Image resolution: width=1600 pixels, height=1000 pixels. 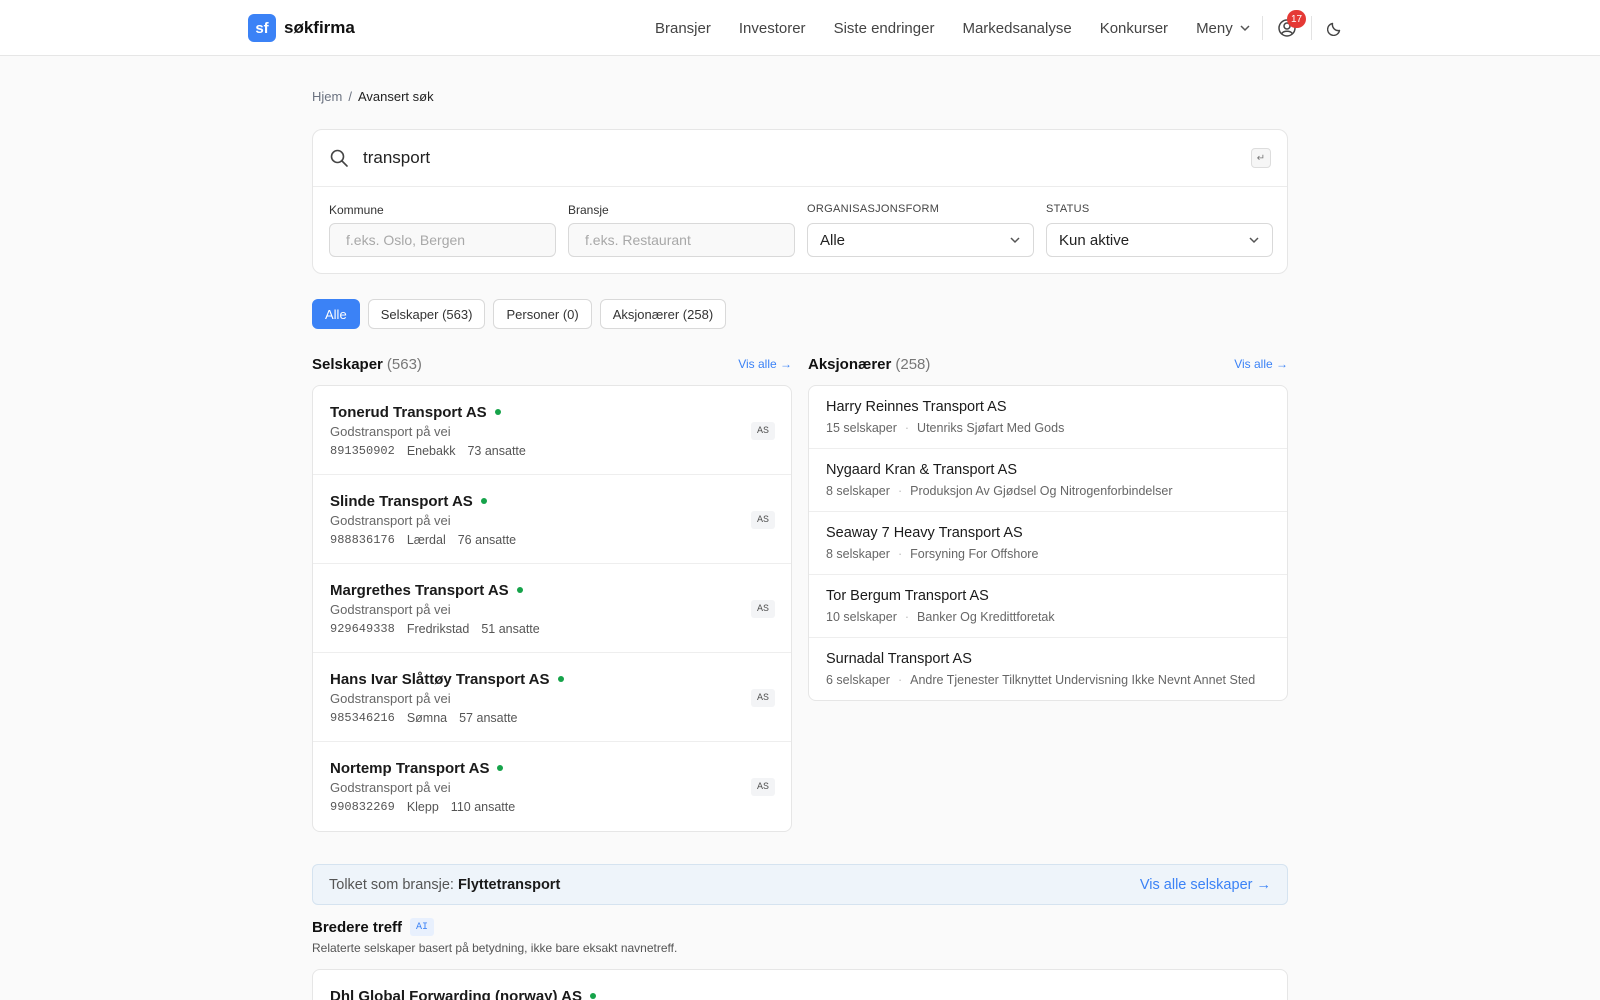 What do you see at coordinates (438, 629) in the screenshot?
I see `company-place: Fredrikstad` at bounding box center [438, 629].